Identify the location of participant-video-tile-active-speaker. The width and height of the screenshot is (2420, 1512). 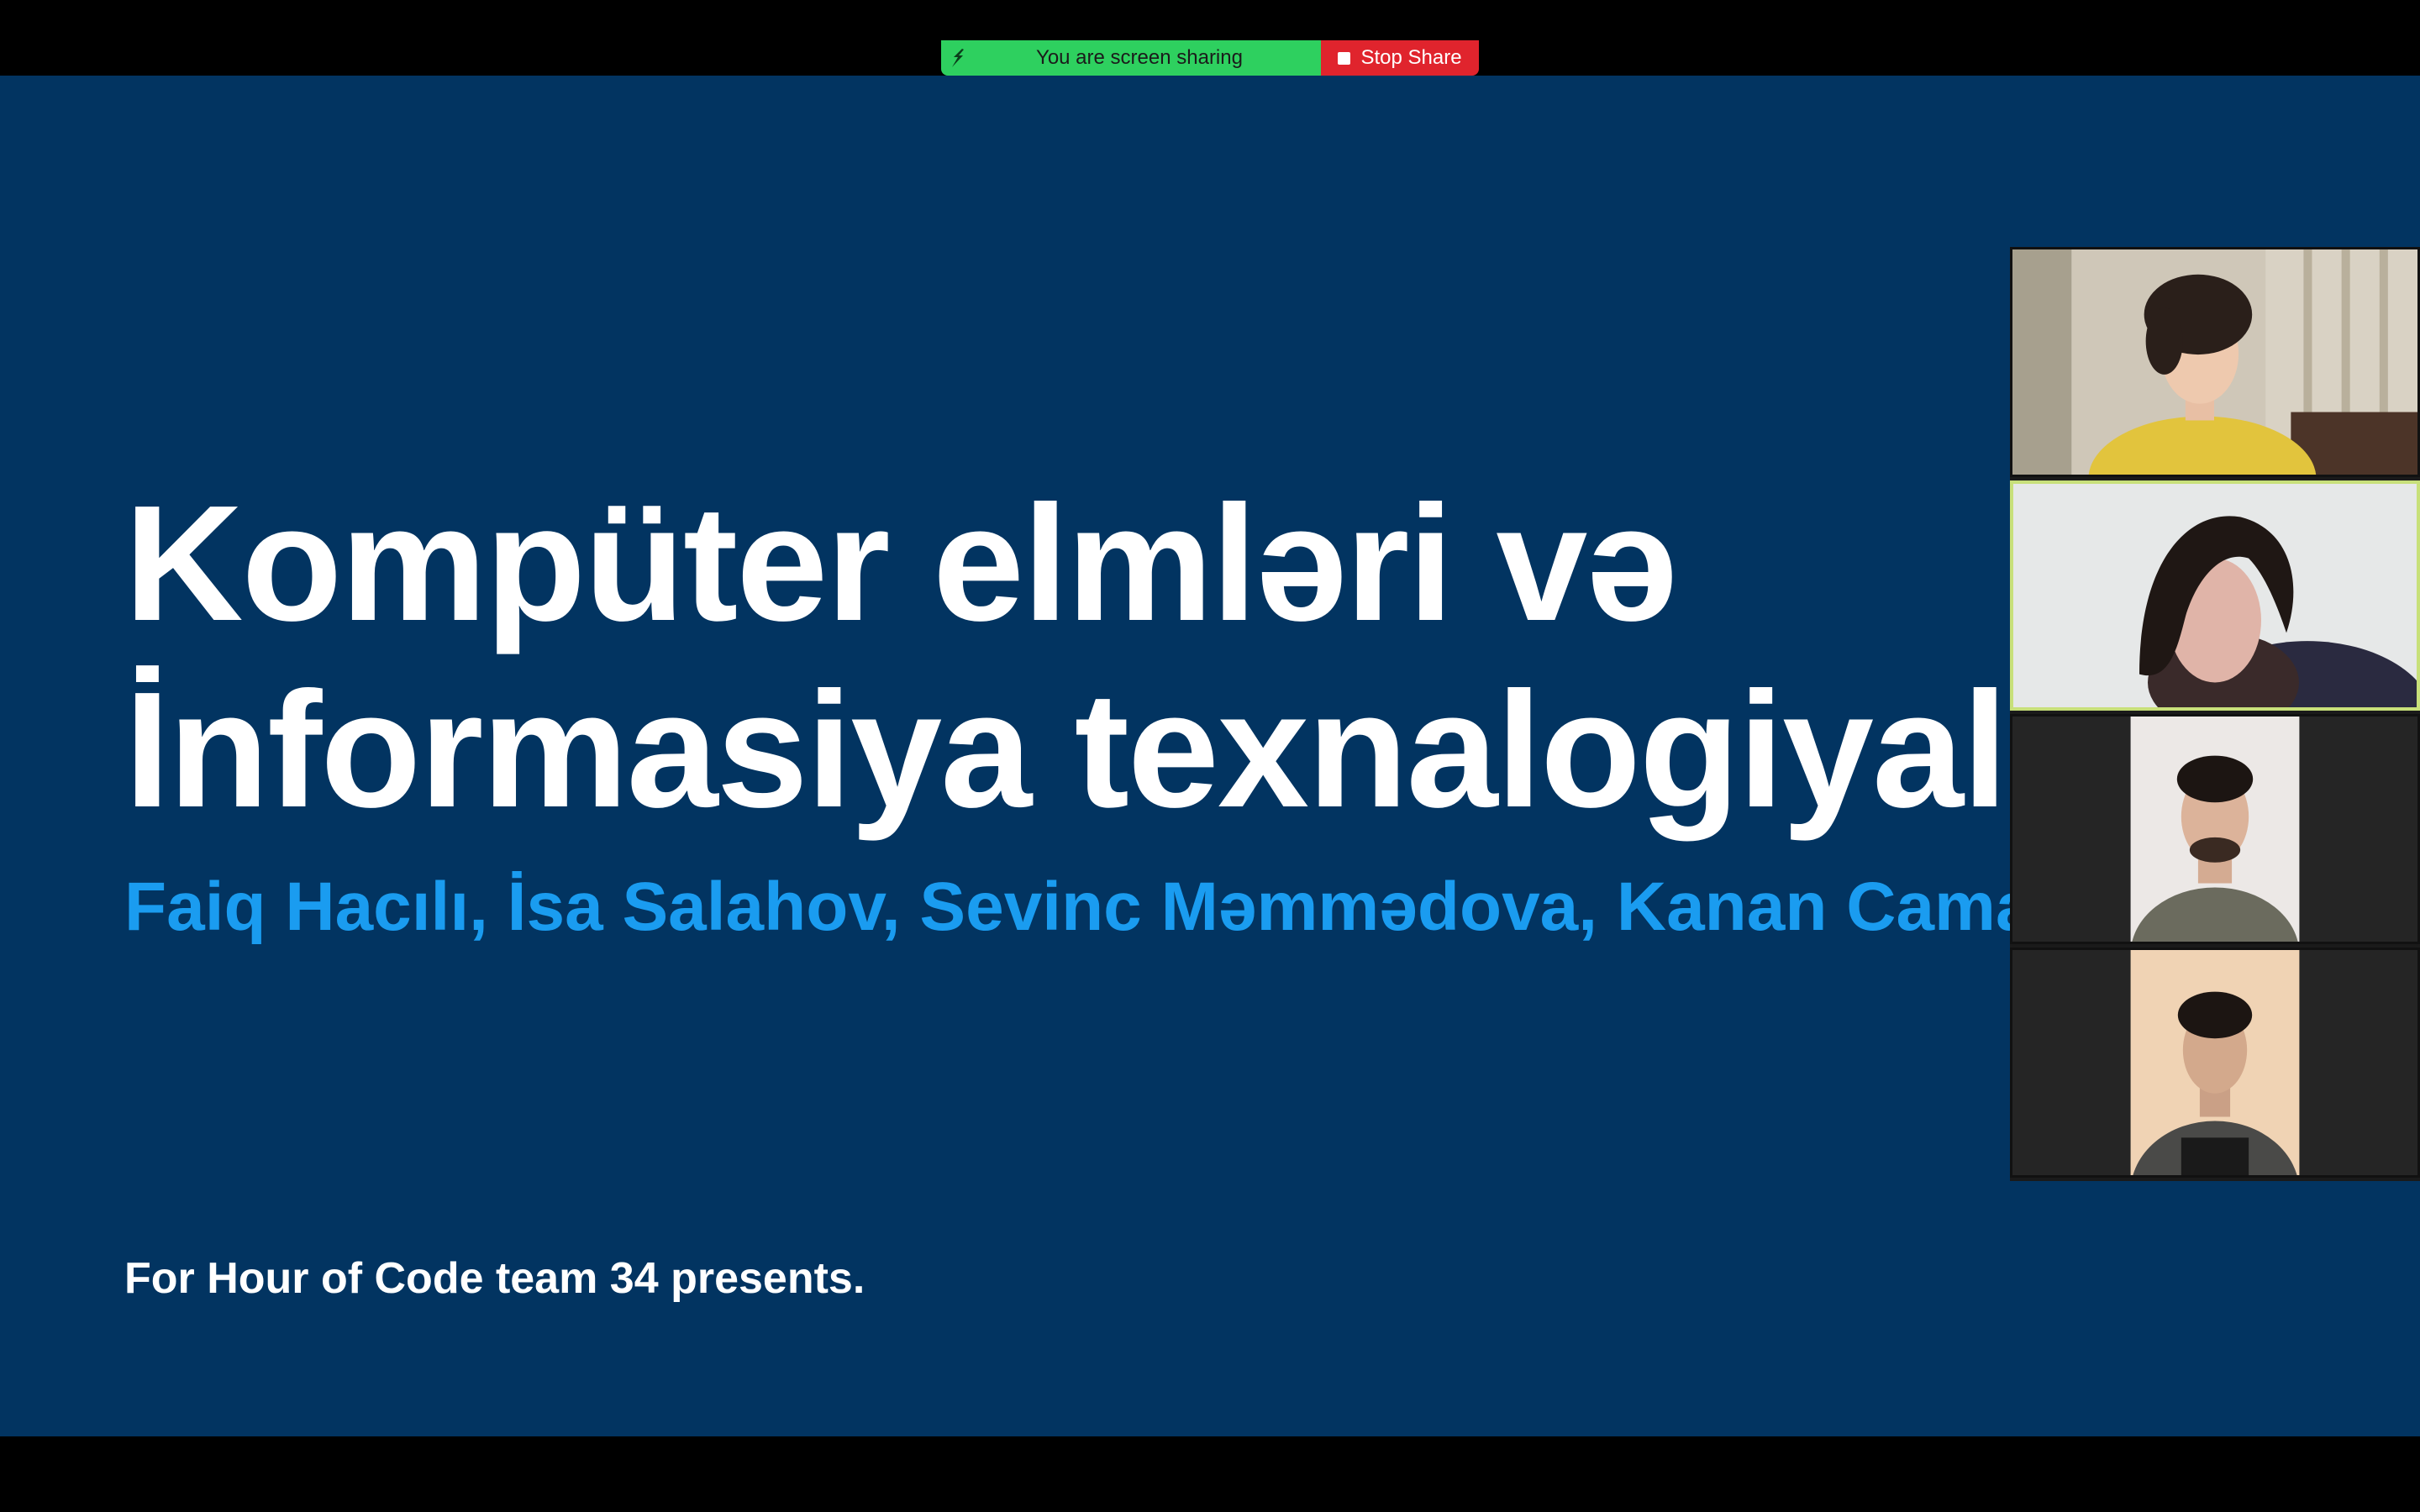
(2215, 595).